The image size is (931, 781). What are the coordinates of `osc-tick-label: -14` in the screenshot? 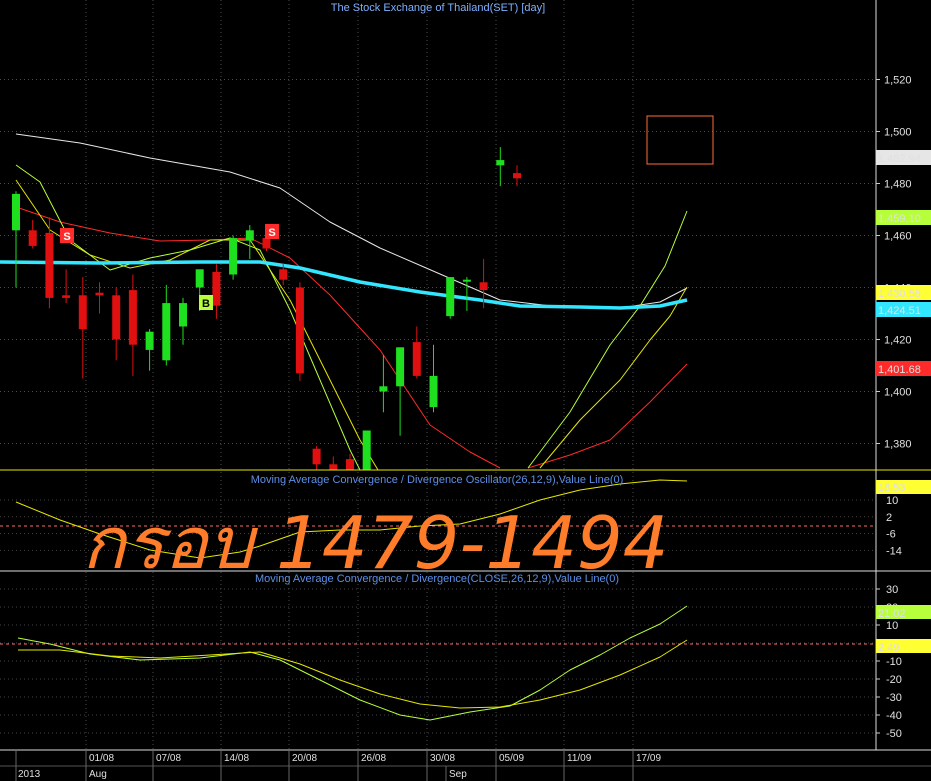 It's located at (894, 551).